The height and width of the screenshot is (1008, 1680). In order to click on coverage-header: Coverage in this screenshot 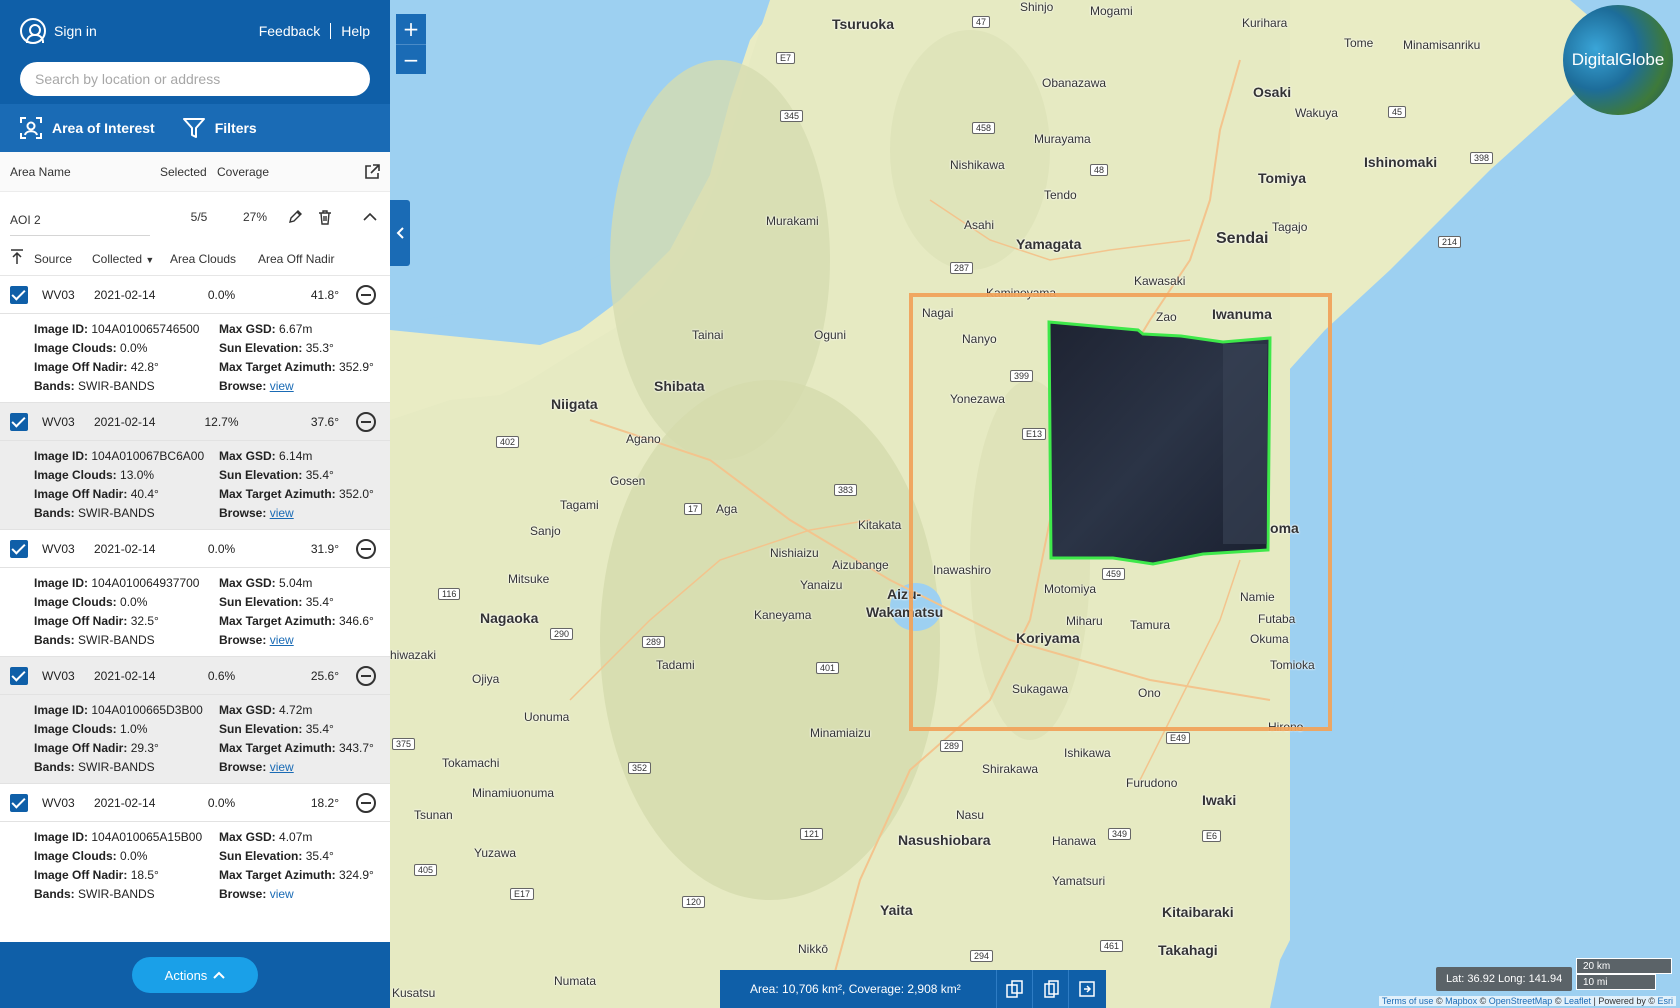, I will do `click(243, 171)`.